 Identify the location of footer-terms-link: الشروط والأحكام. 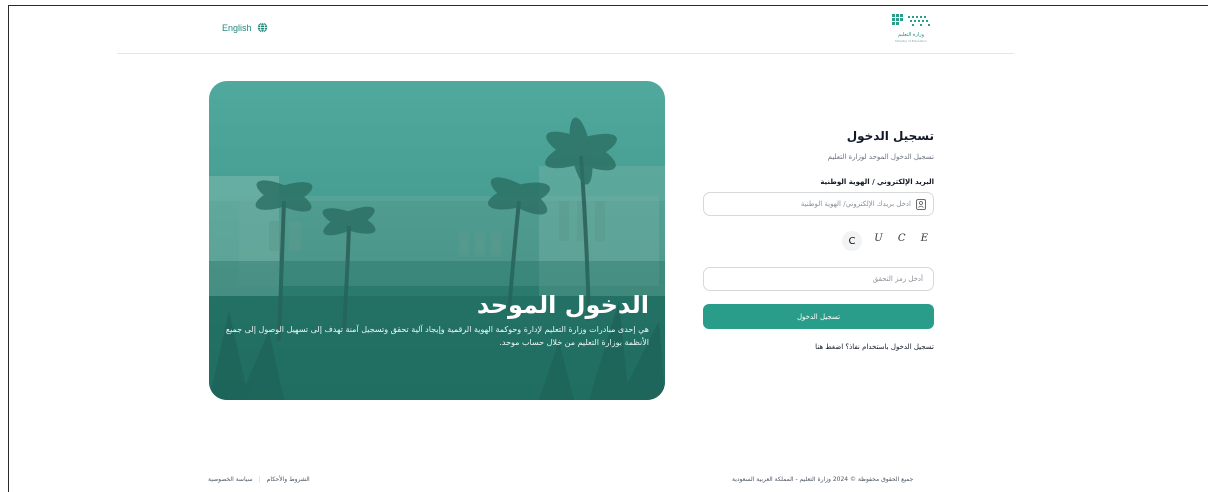
(288, 479).